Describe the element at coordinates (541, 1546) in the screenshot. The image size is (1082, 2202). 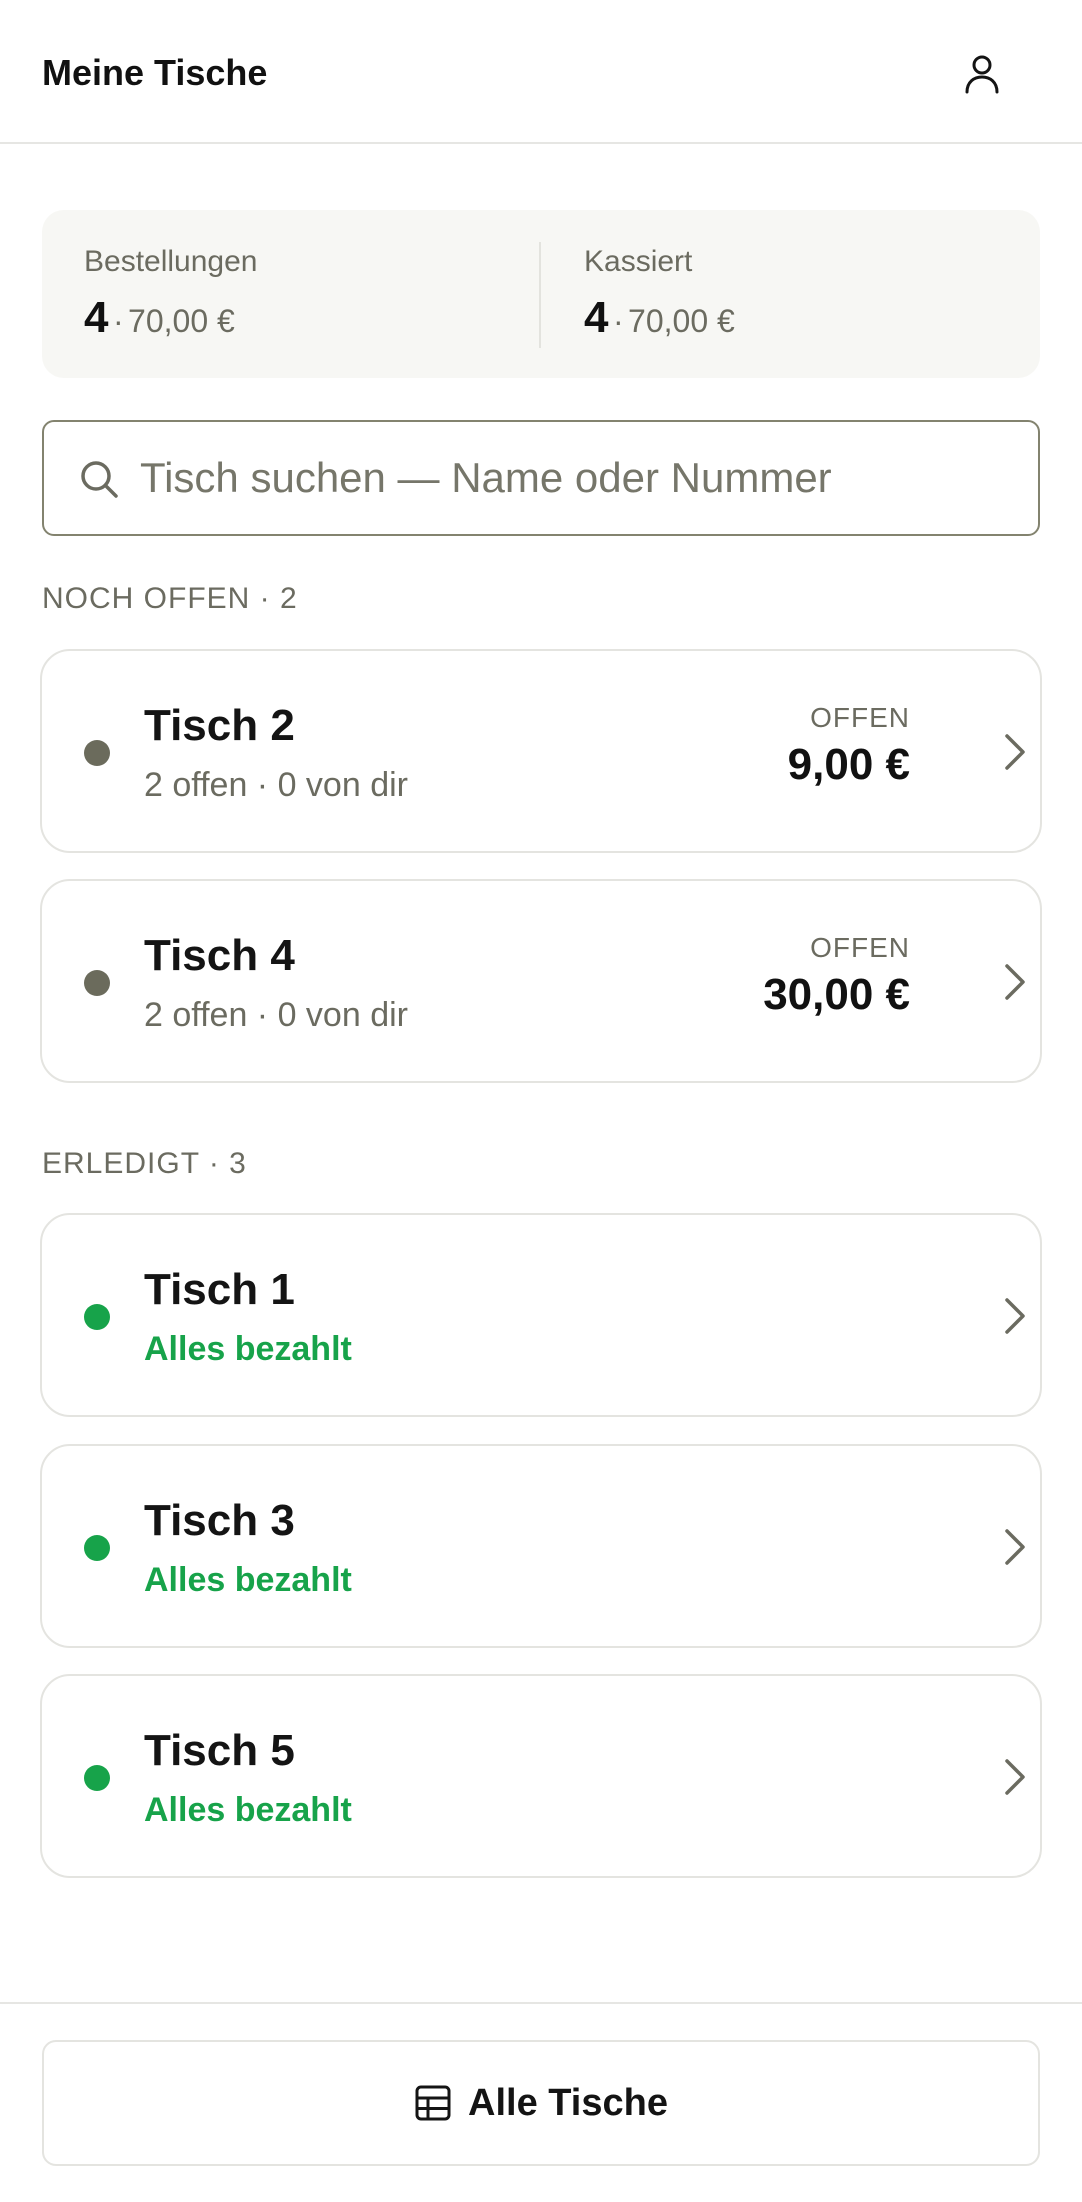
I see `table-card-done: Tisch 3 Alles bezahlt` at that location.